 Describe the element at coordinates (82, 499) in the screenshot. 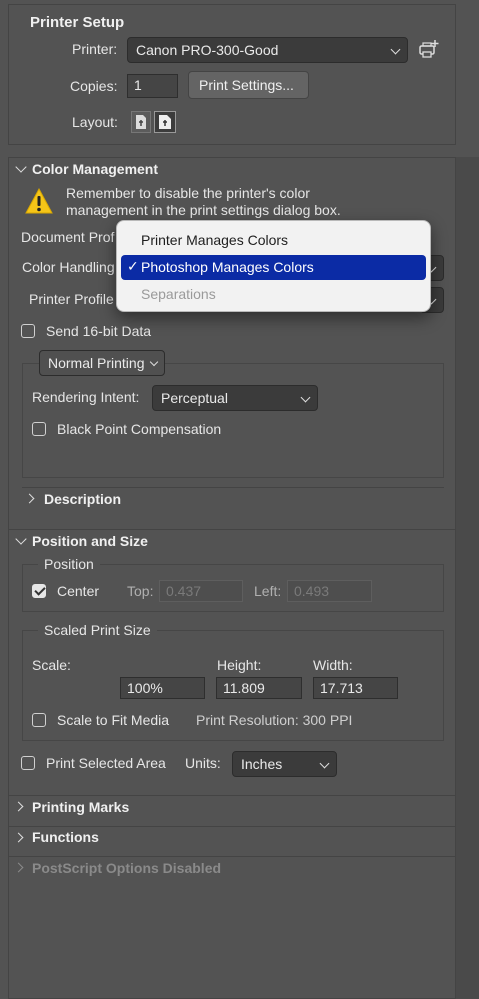

I see `description-toggle: Description` at that location.